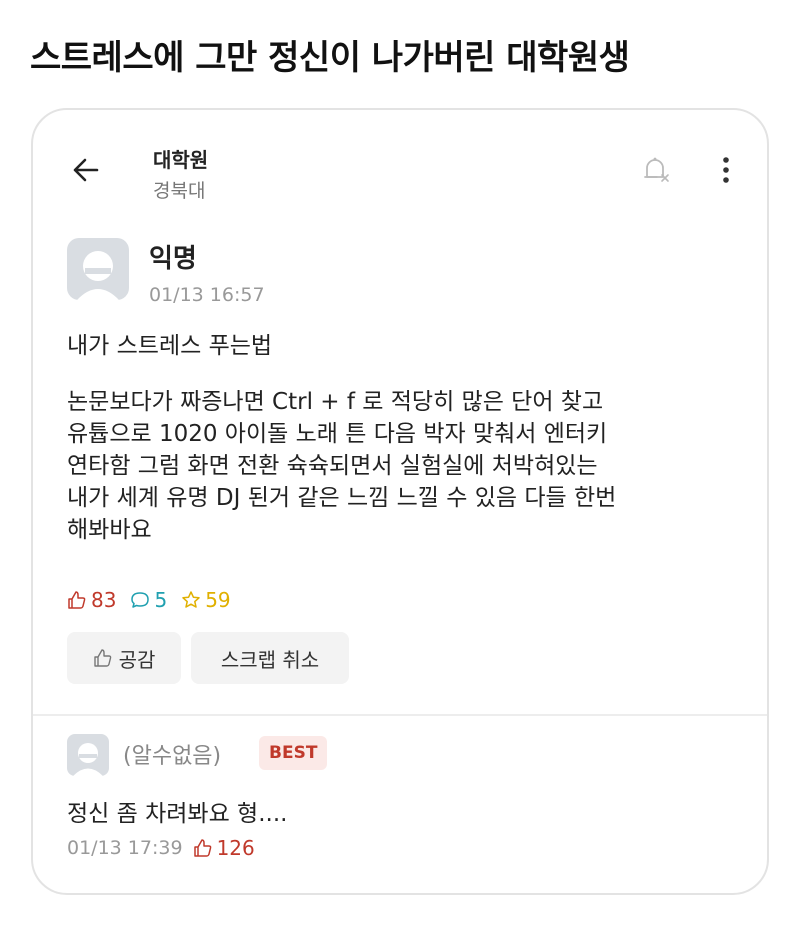 The width and height of the screenshot is (800, 937). I want to click on comment-avatar, so click(88, 755).